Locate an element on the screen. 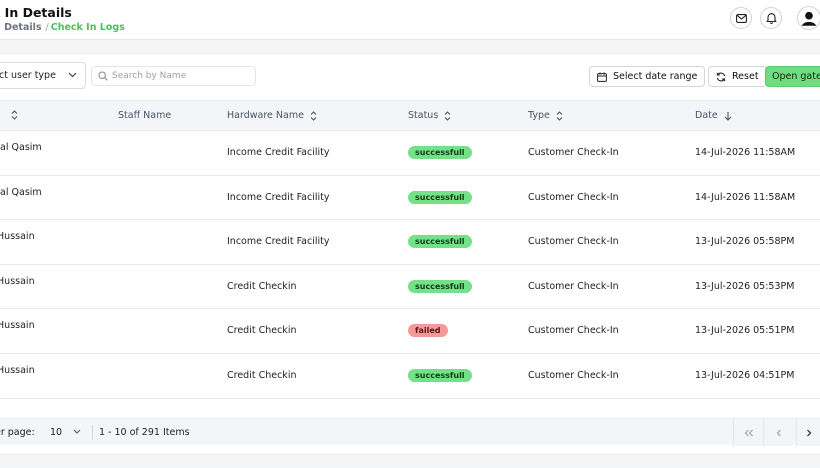  breadcrumb-parent: n Details is located at coordinates (21, 27).